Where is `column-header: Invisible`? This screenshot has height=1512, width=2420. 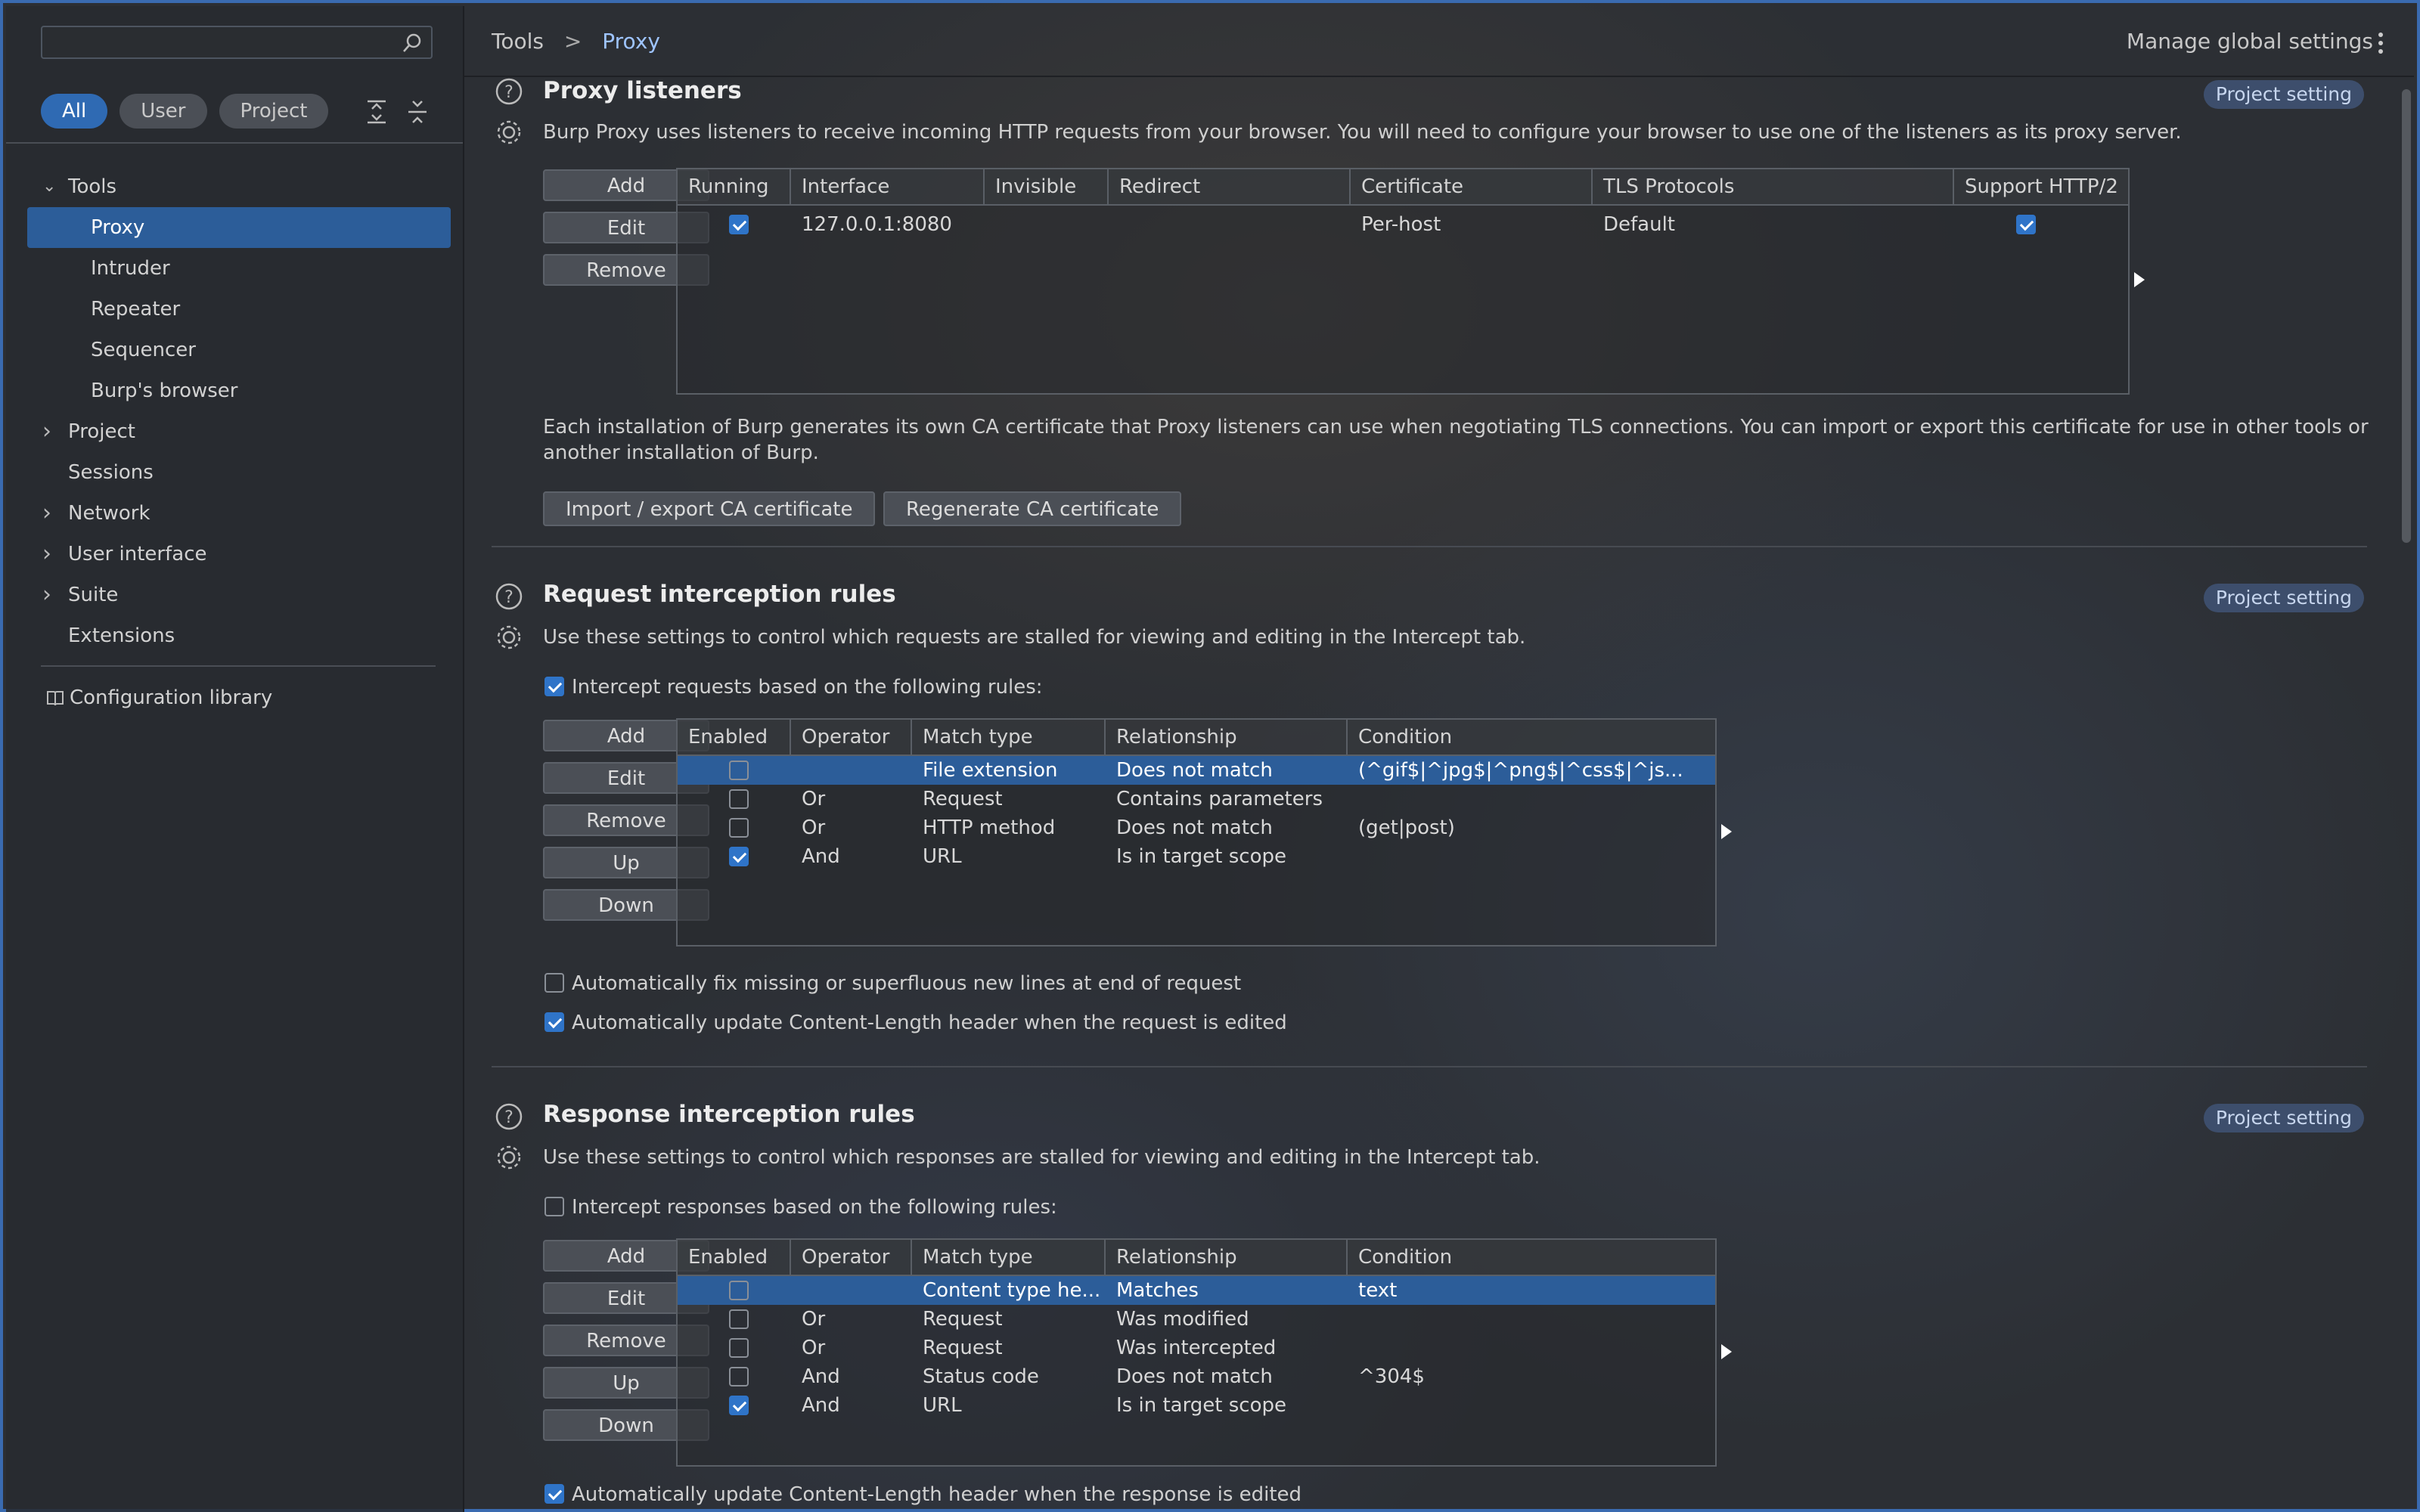
column-header: Invisible is located at coordinates (1047, 186).